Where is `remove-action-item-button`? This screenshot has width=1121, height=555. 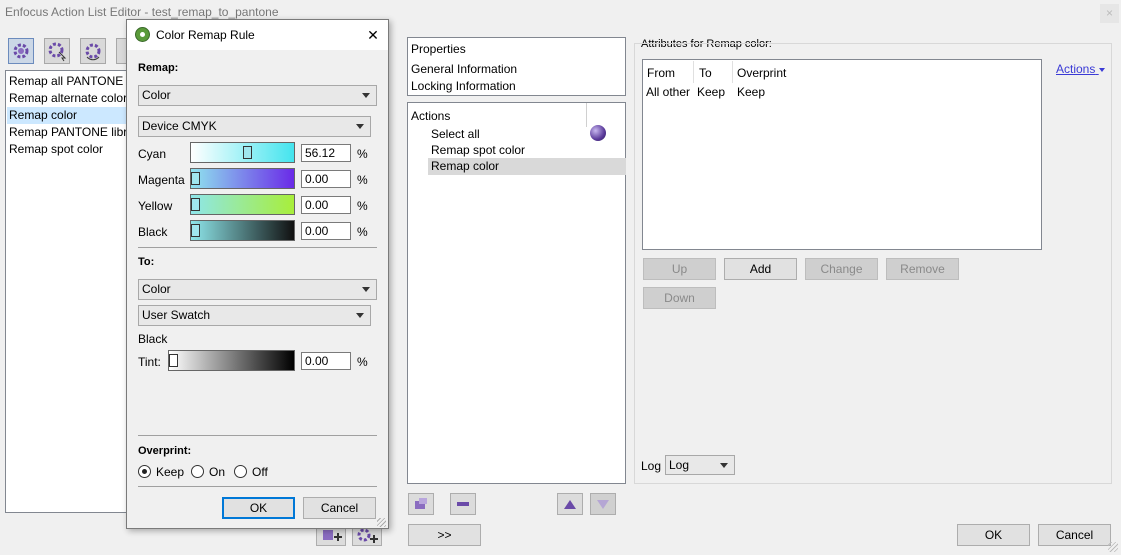 remove-action-item-button is located at coordinates (463, 504).